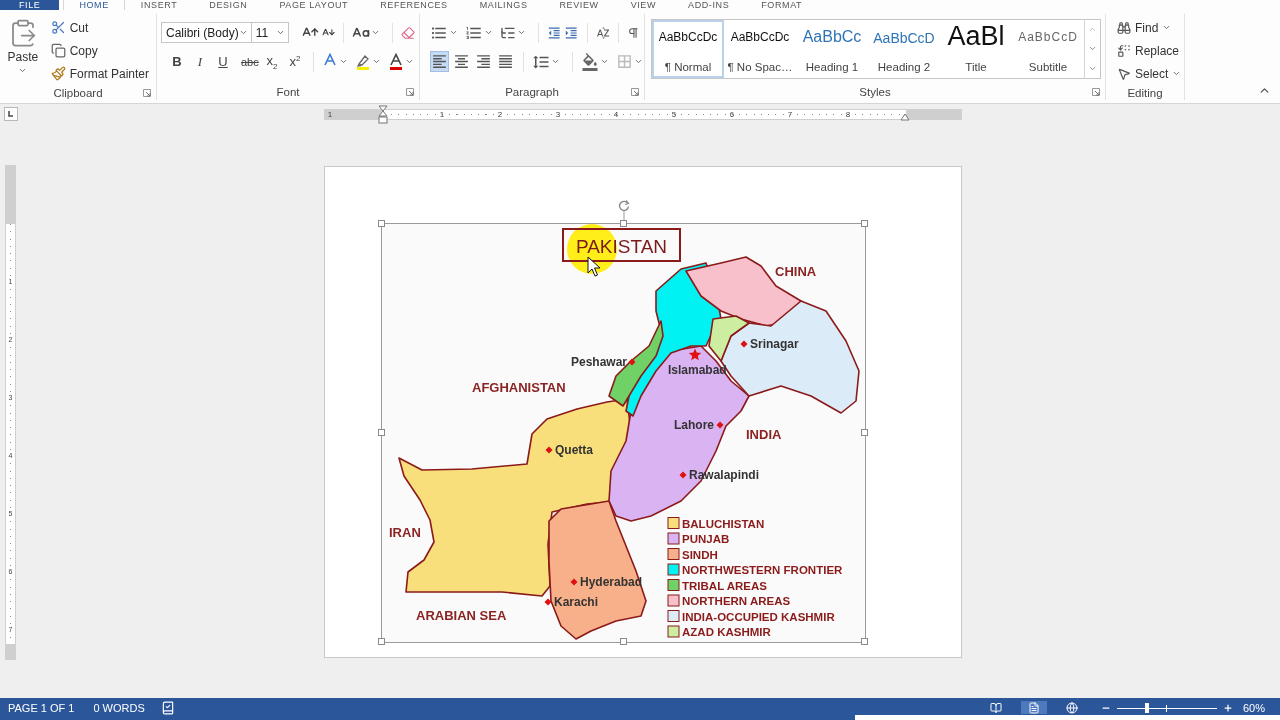 The width and height of the screenshot is (1280, 720). I want to click on city-label: Quetta, so click(574, 450).